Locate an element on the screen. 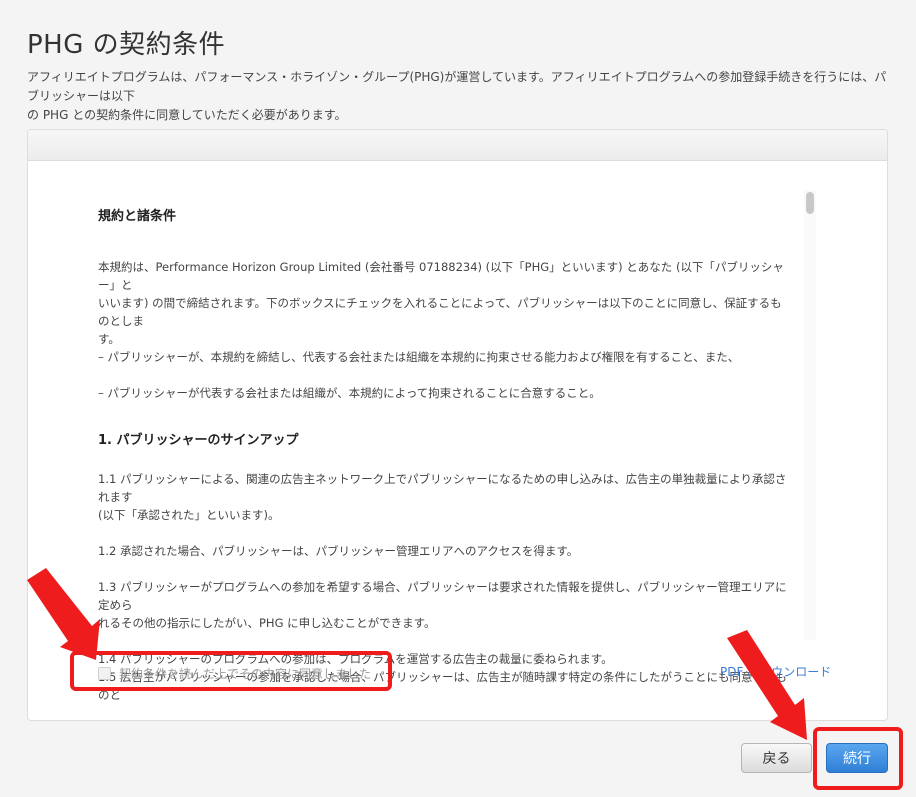 The image size is (916, 797). section-1-3-line-2: れるその他の指示にしたがい、PHG に申し込むことができます。 is located at coordinates (267, 623).